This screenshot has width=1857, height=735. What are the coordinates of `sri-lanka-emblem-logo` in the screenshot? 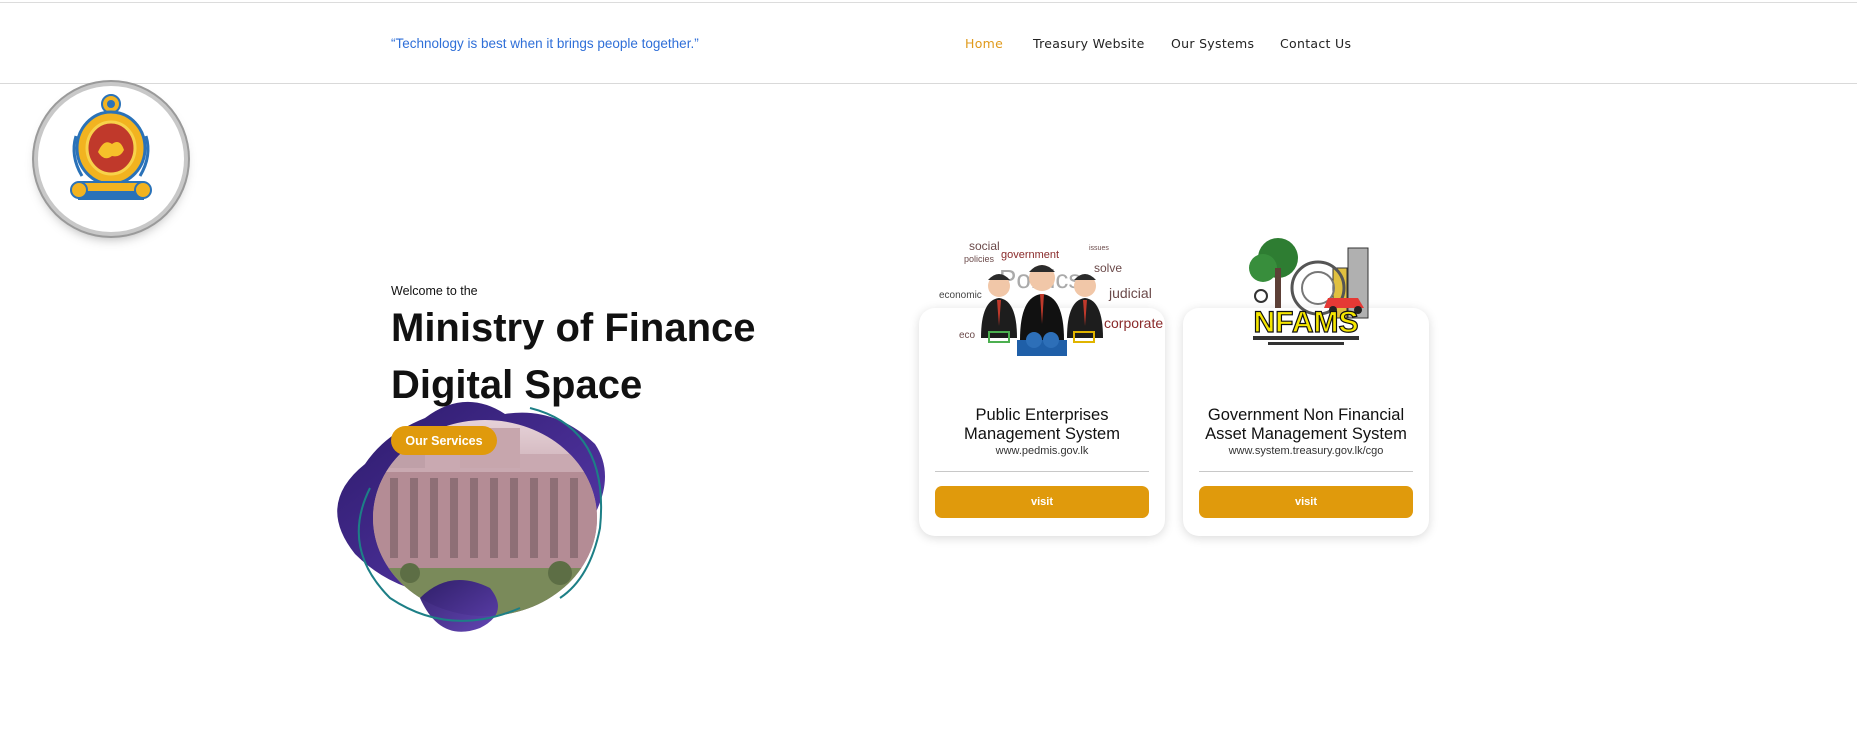 It's located at (111, 159).